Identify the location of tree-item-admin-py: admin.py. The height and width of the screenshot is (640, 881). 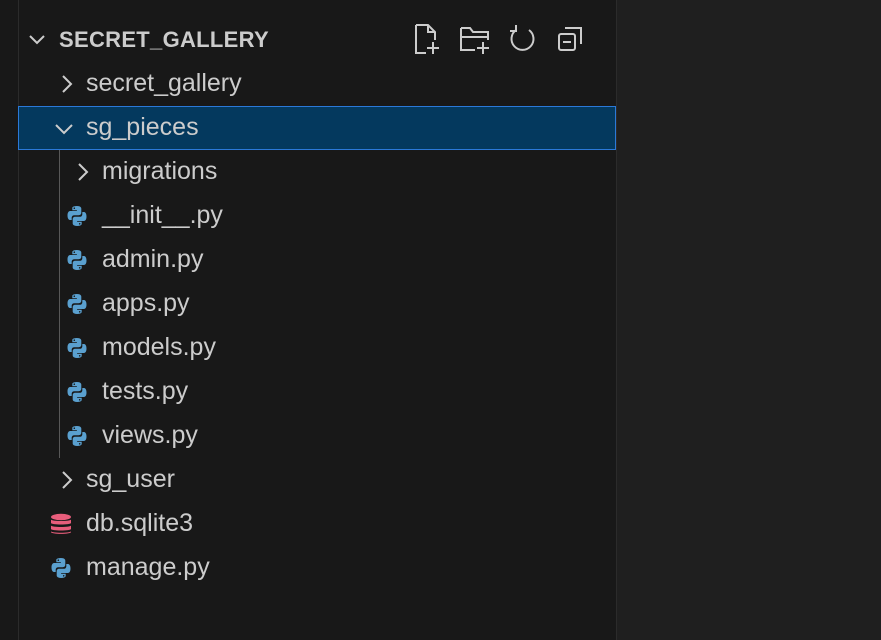
(317, 260).